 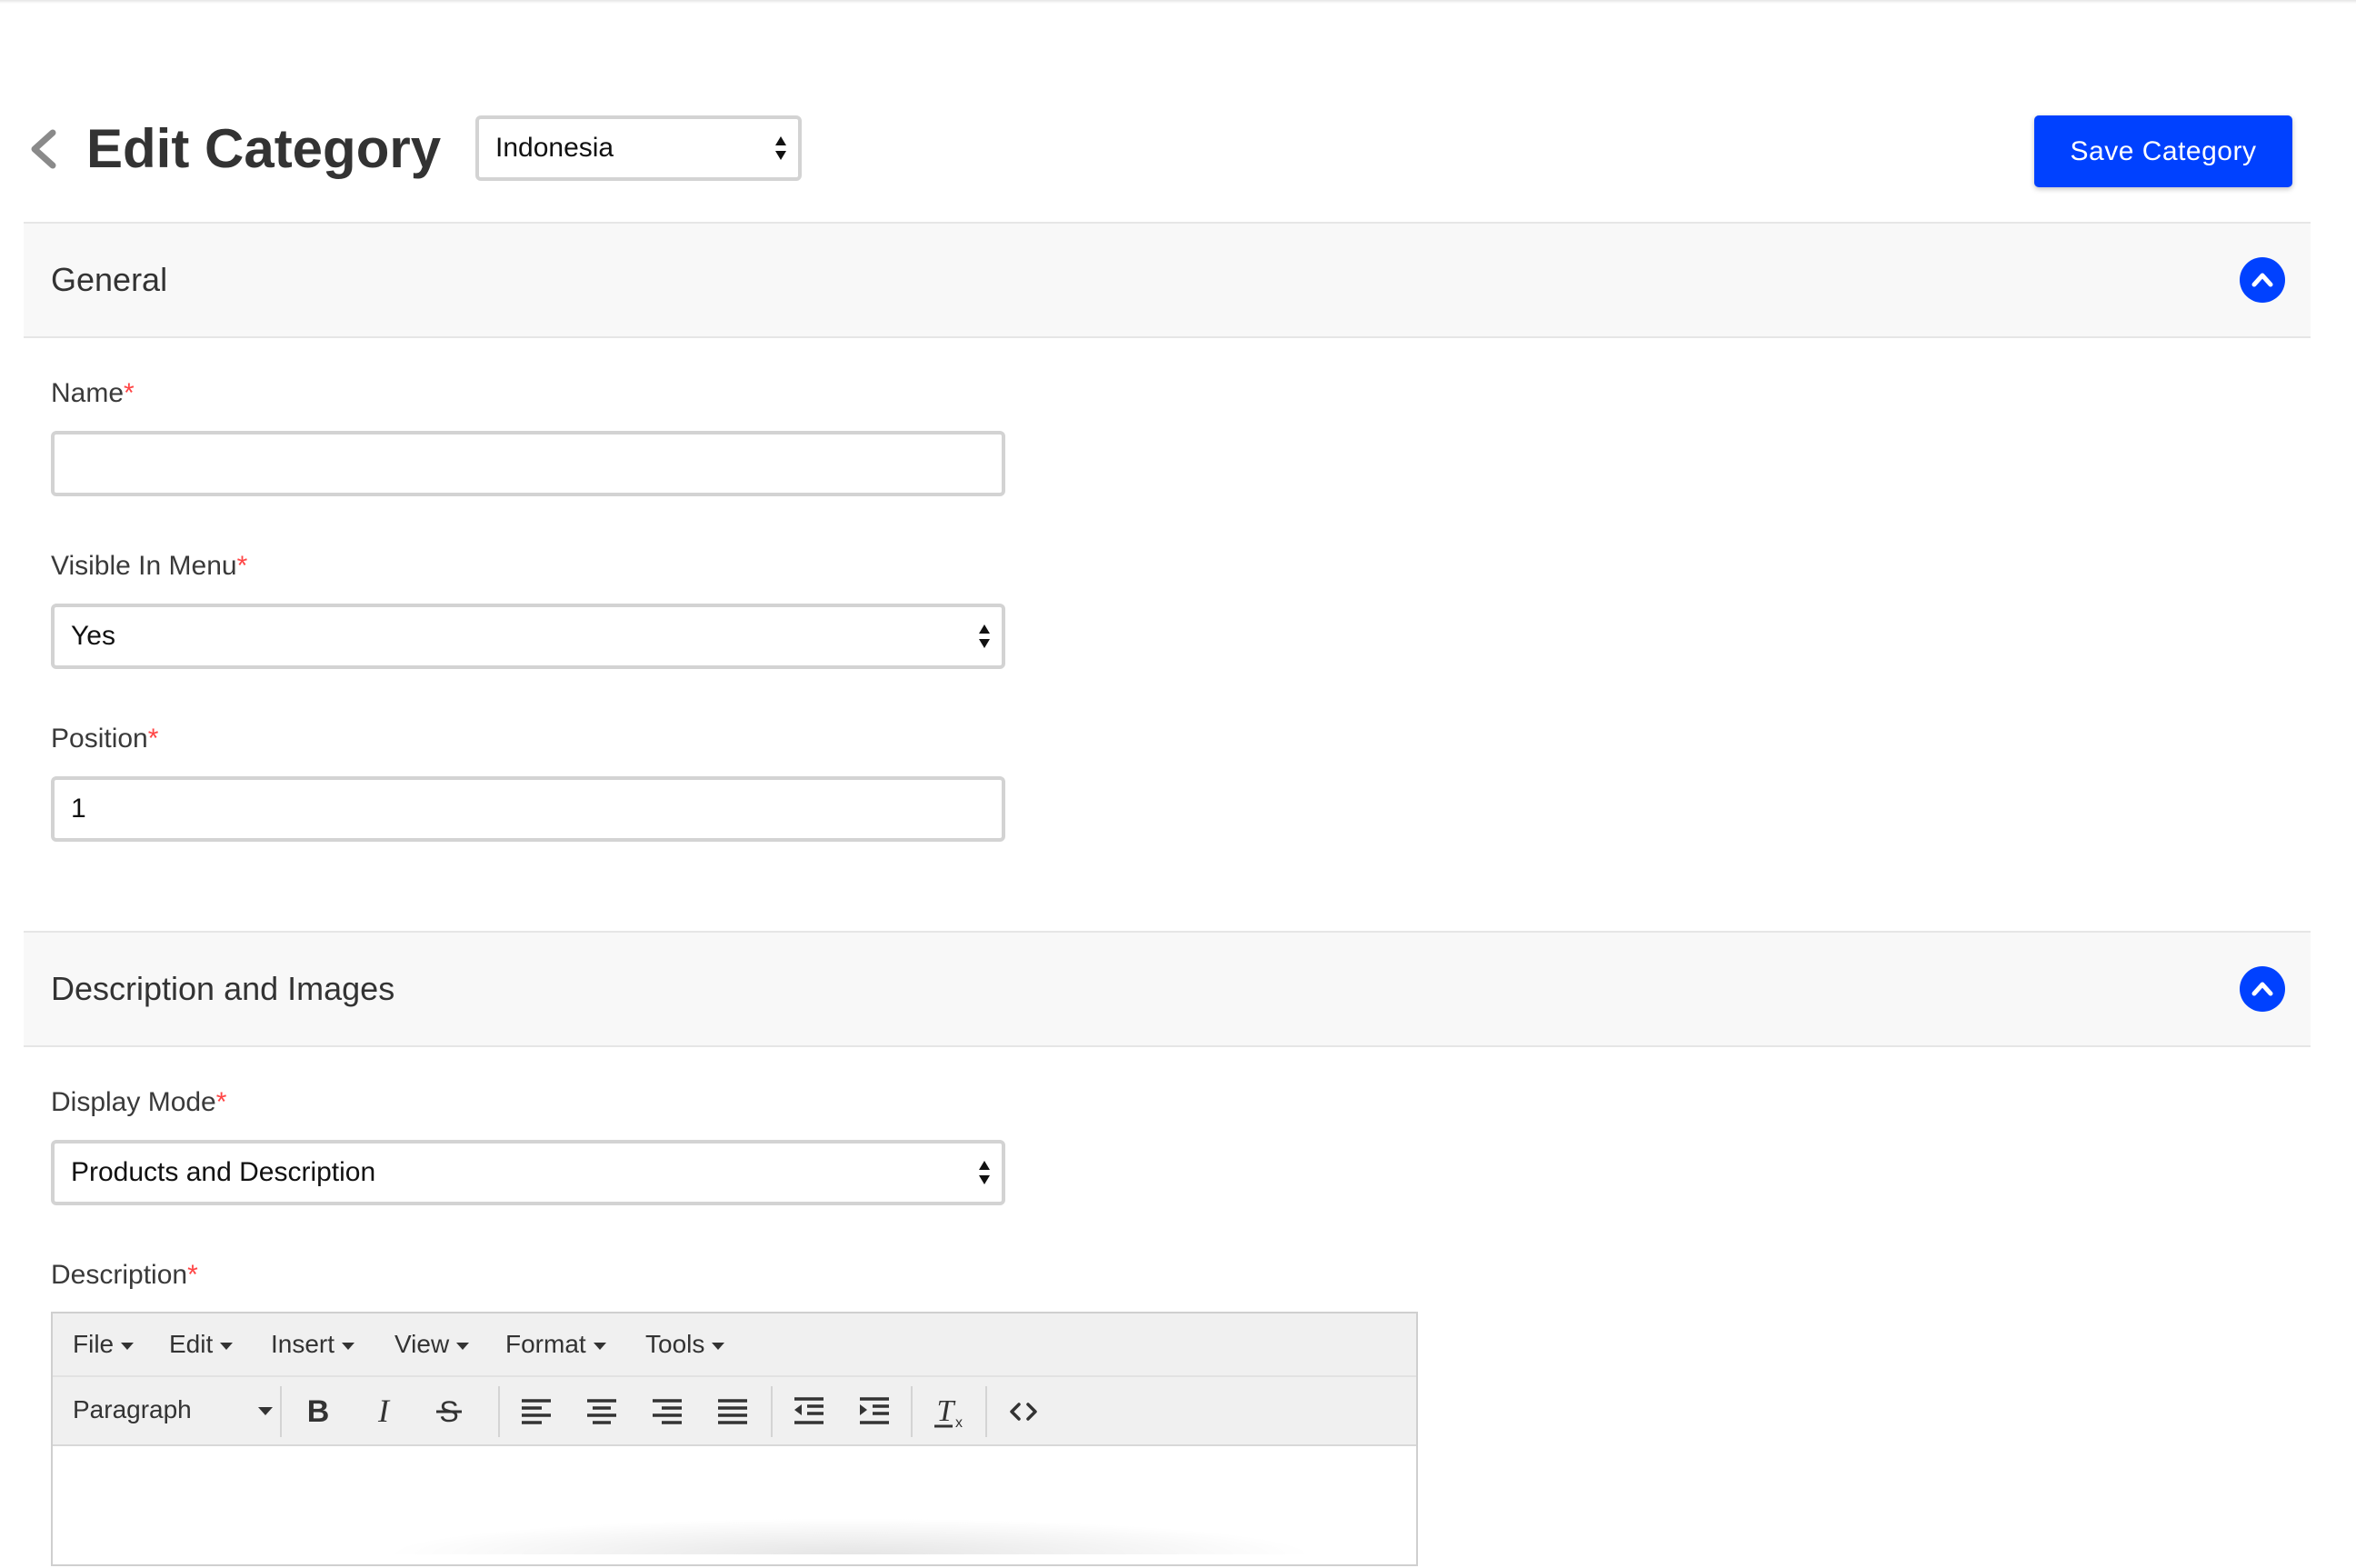 I want to click on svg-text: B, so click(x=318, y=1412).